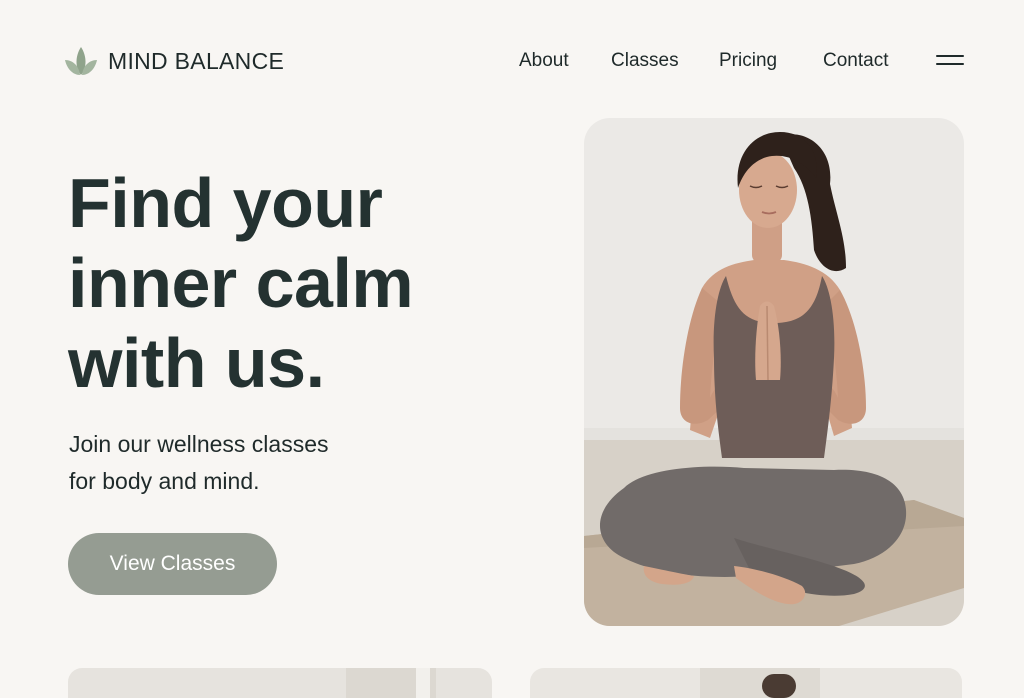  I want to click on main-nav: About Classes Pricing Contact, so click(512, 65).